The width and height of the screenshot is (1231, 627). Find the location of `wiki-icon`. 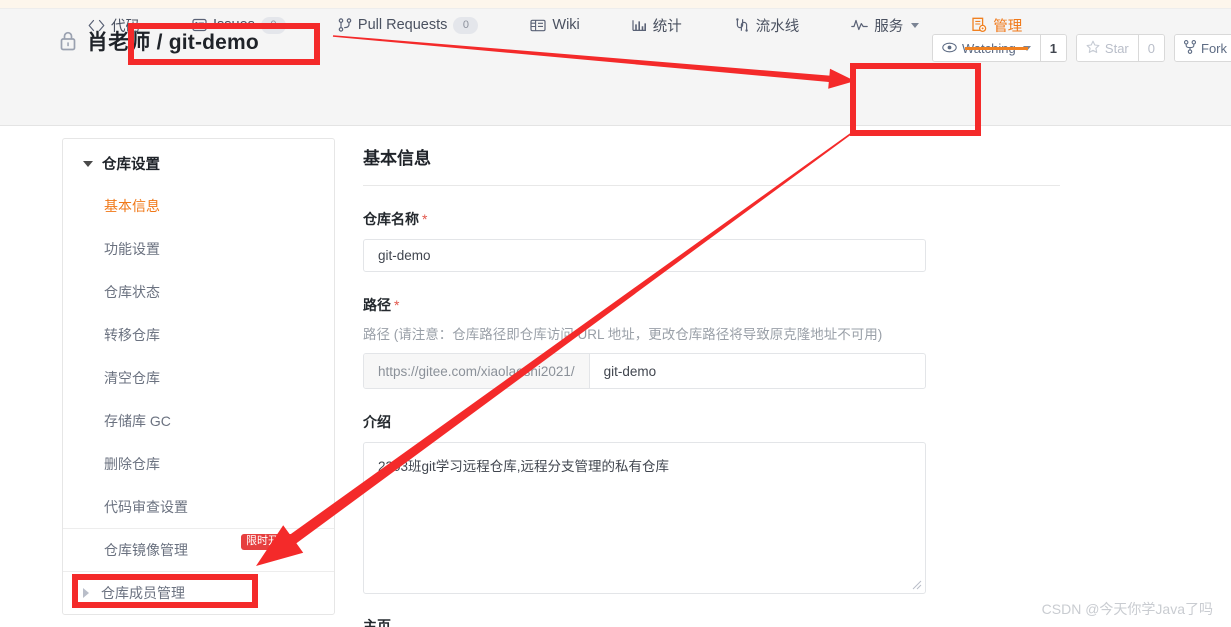

wiki-icon is located at coordinates (538, 25).